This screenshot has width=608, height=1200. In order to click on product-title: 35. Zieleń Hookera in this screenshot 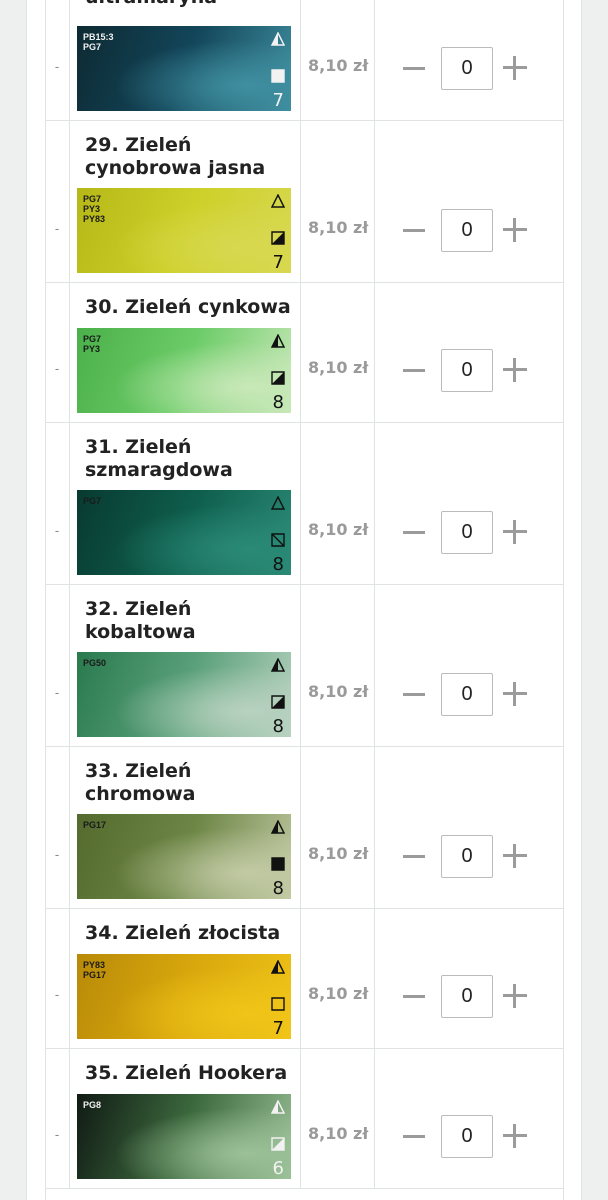, I will do `click(190, 1073)`.